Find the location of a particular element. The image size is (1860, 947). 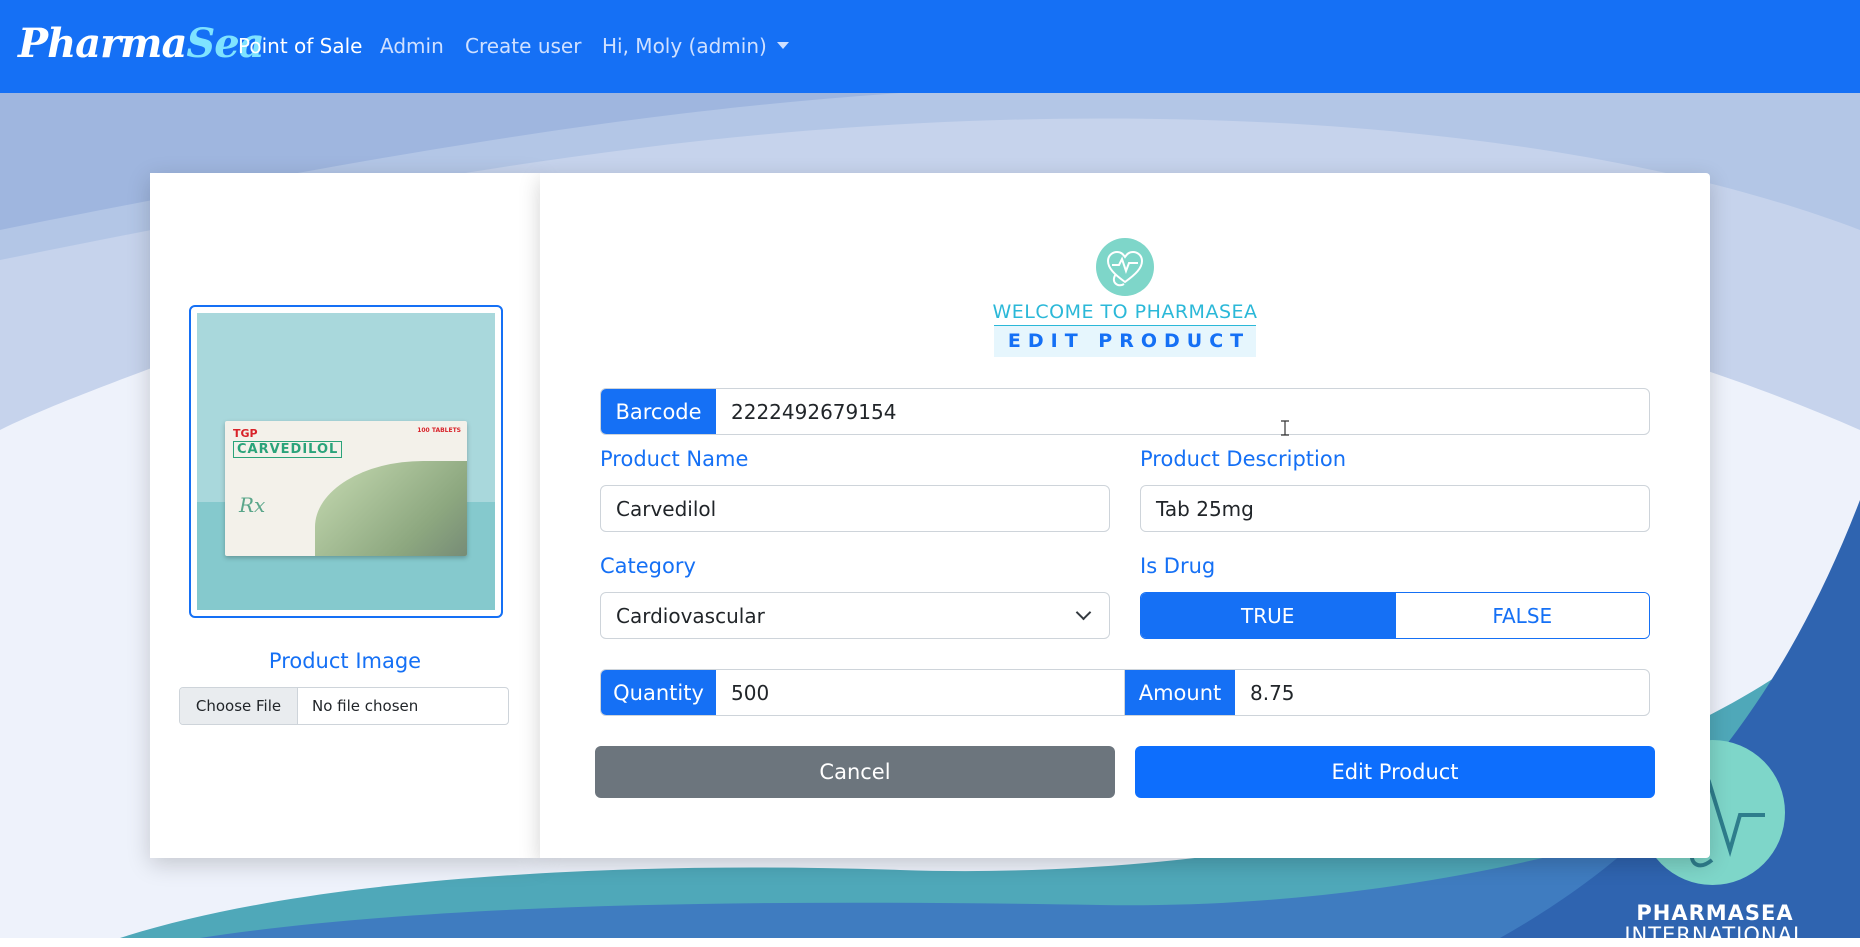

brand-text-pharma: Pharma is located at coordinates (102, 43).